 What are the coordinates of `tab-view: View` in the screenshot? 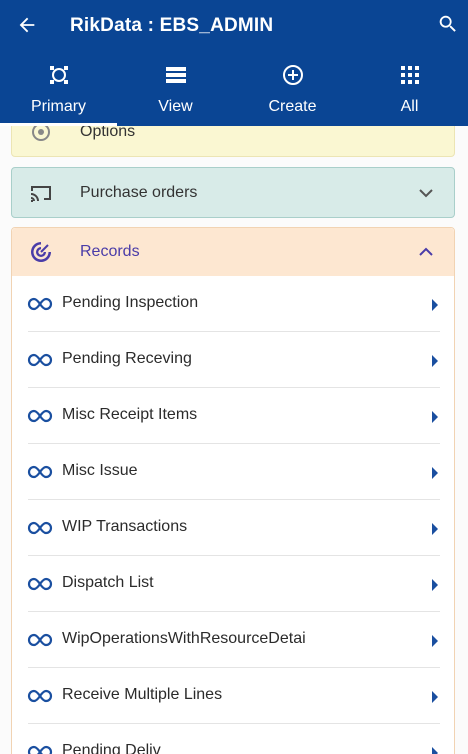 It's located at (175, 91).